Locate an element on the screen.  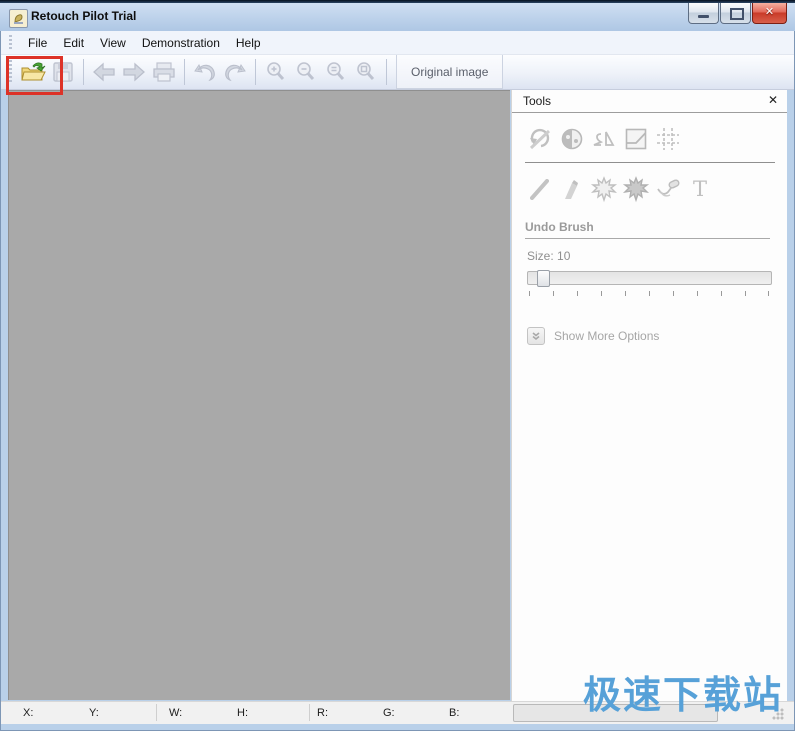
scratch-tool-icon is located at coordinates (539, 189).